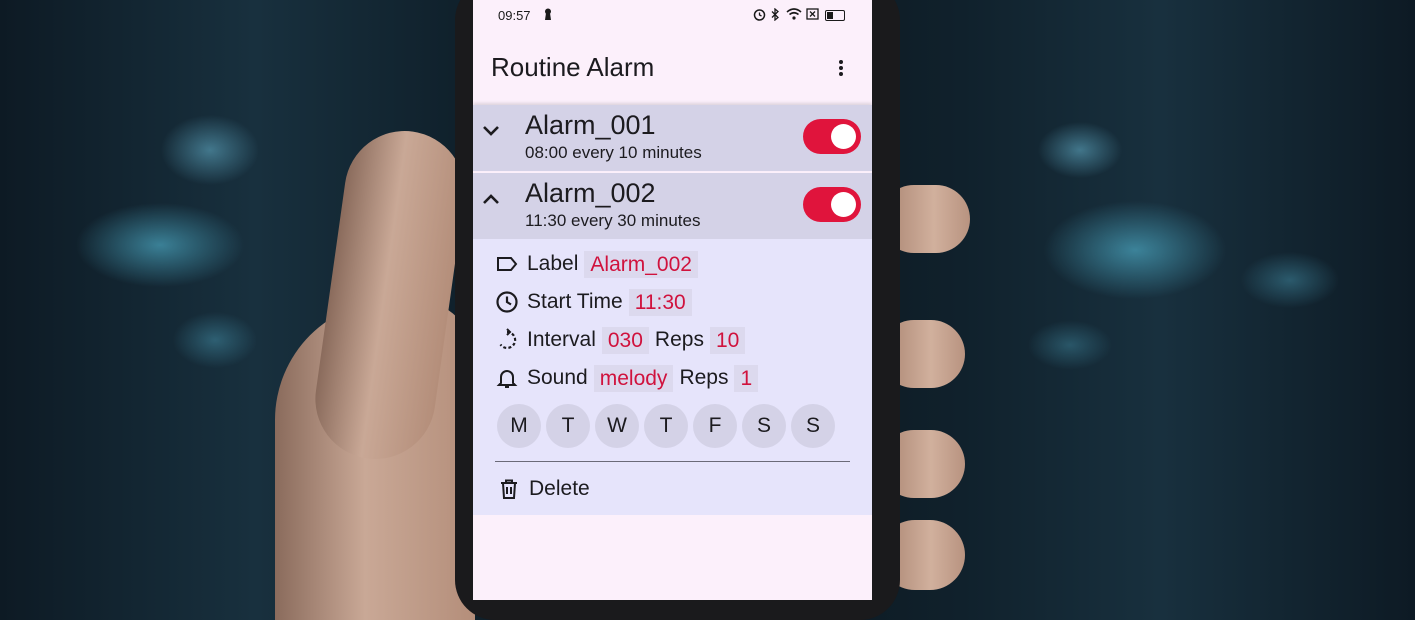 This screenshot has height=620, width=1415. What do you see at coordinates (727, 340) in the screenshot?
I see `interval-reps-value-field: 10` at bounding box center [727, 340].